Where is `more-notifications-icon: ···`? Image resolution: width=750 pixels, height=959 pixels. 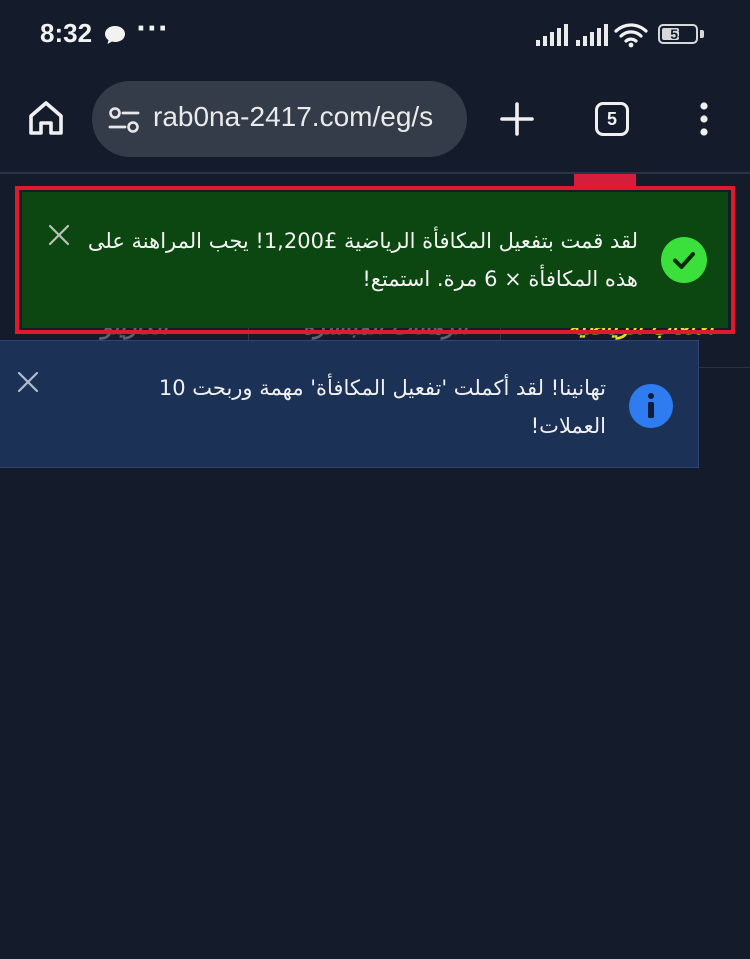 more-notifications-icon: ··· is located at coordinates (152, 29).